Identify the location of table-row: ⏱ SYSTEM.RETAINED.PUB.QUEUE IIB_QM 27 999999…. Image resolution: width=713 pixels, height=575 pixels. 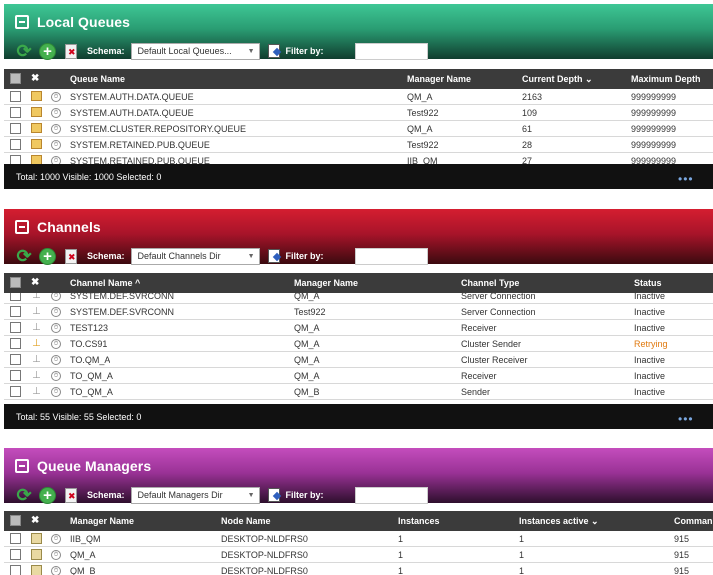
(358, 158).